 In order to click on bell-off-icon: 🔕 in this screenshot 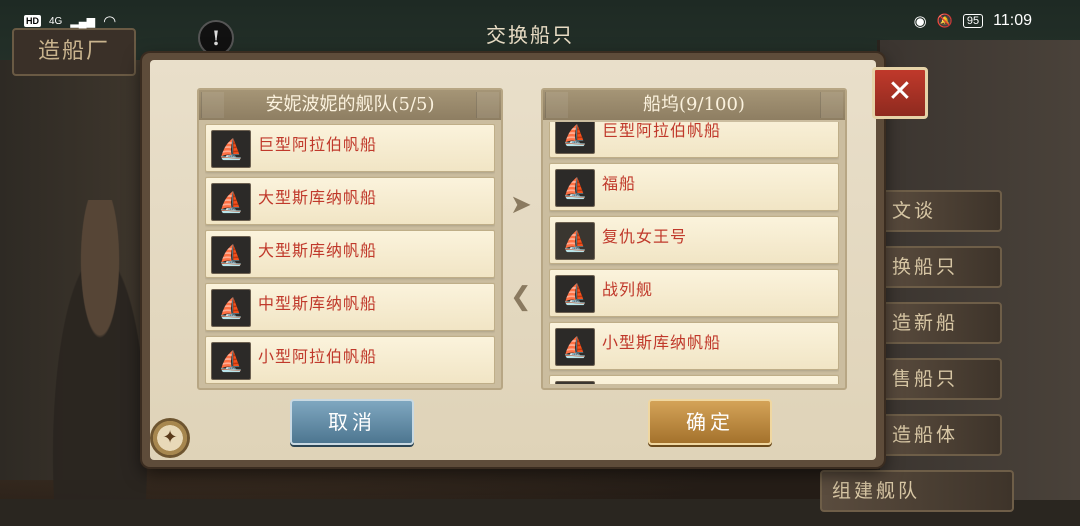, I will do `click(944, 20)`.